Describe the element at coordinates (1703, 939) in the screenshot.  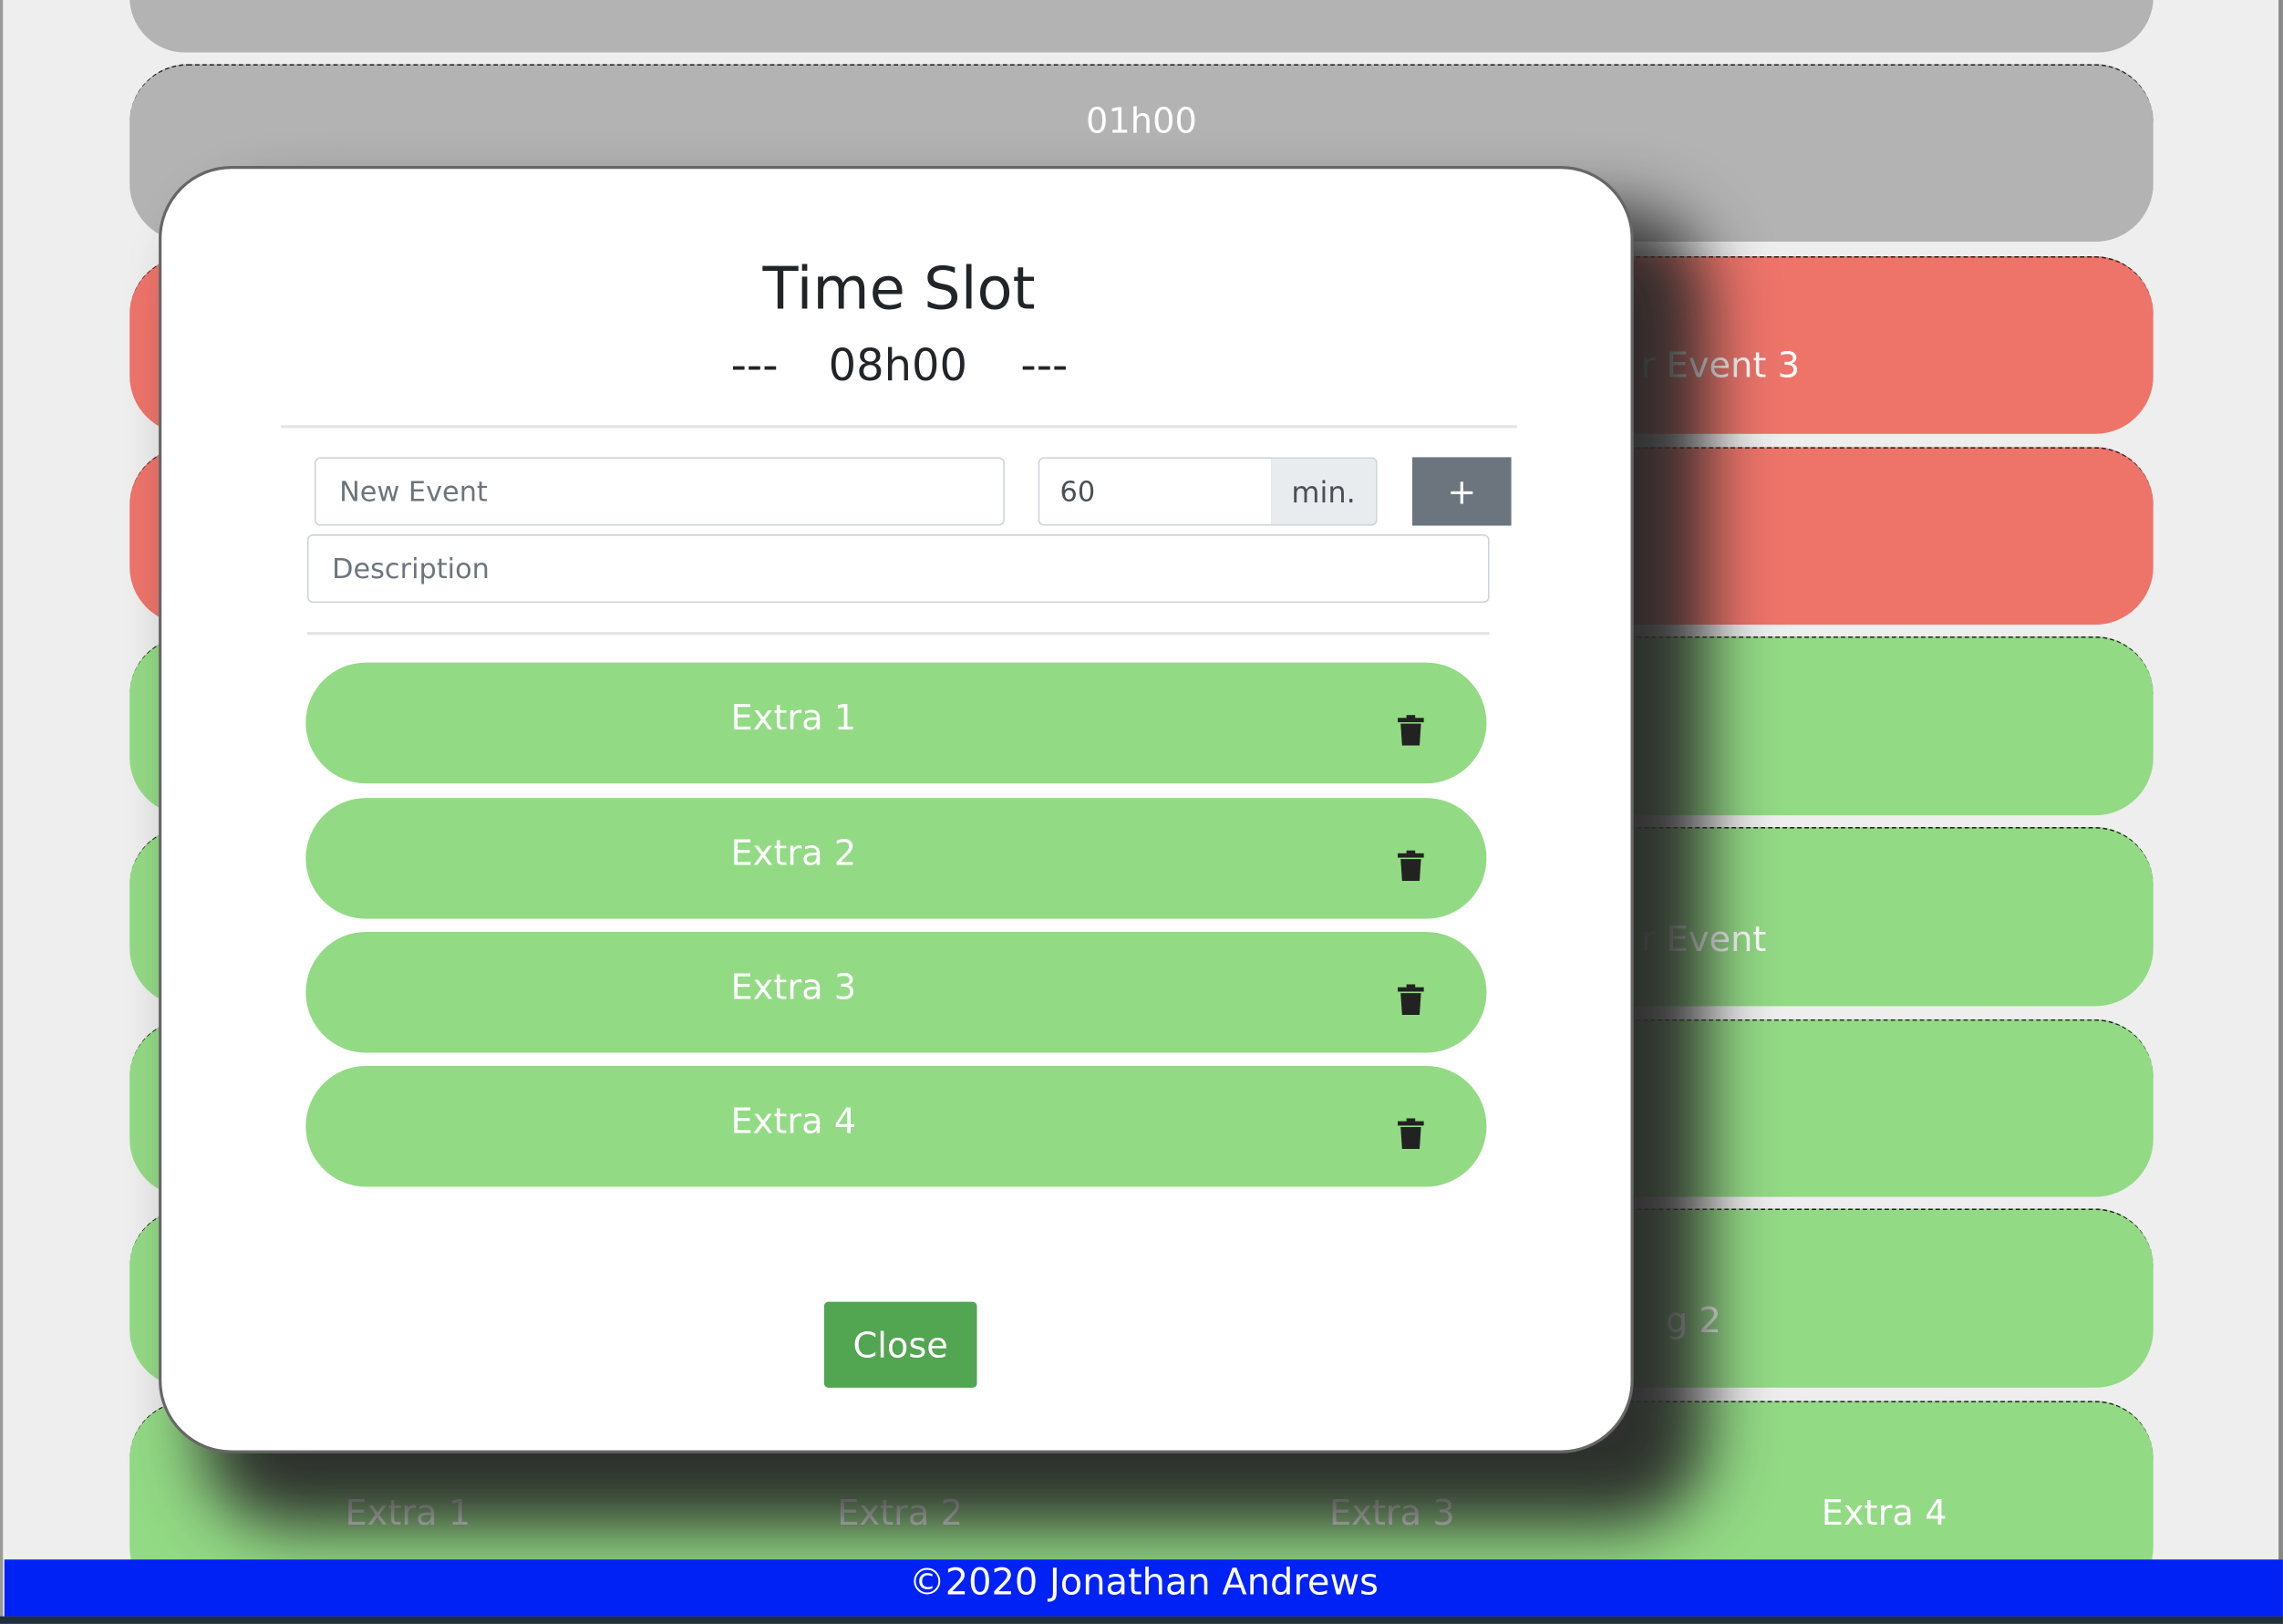
I see `event-label: r Event` at that location.